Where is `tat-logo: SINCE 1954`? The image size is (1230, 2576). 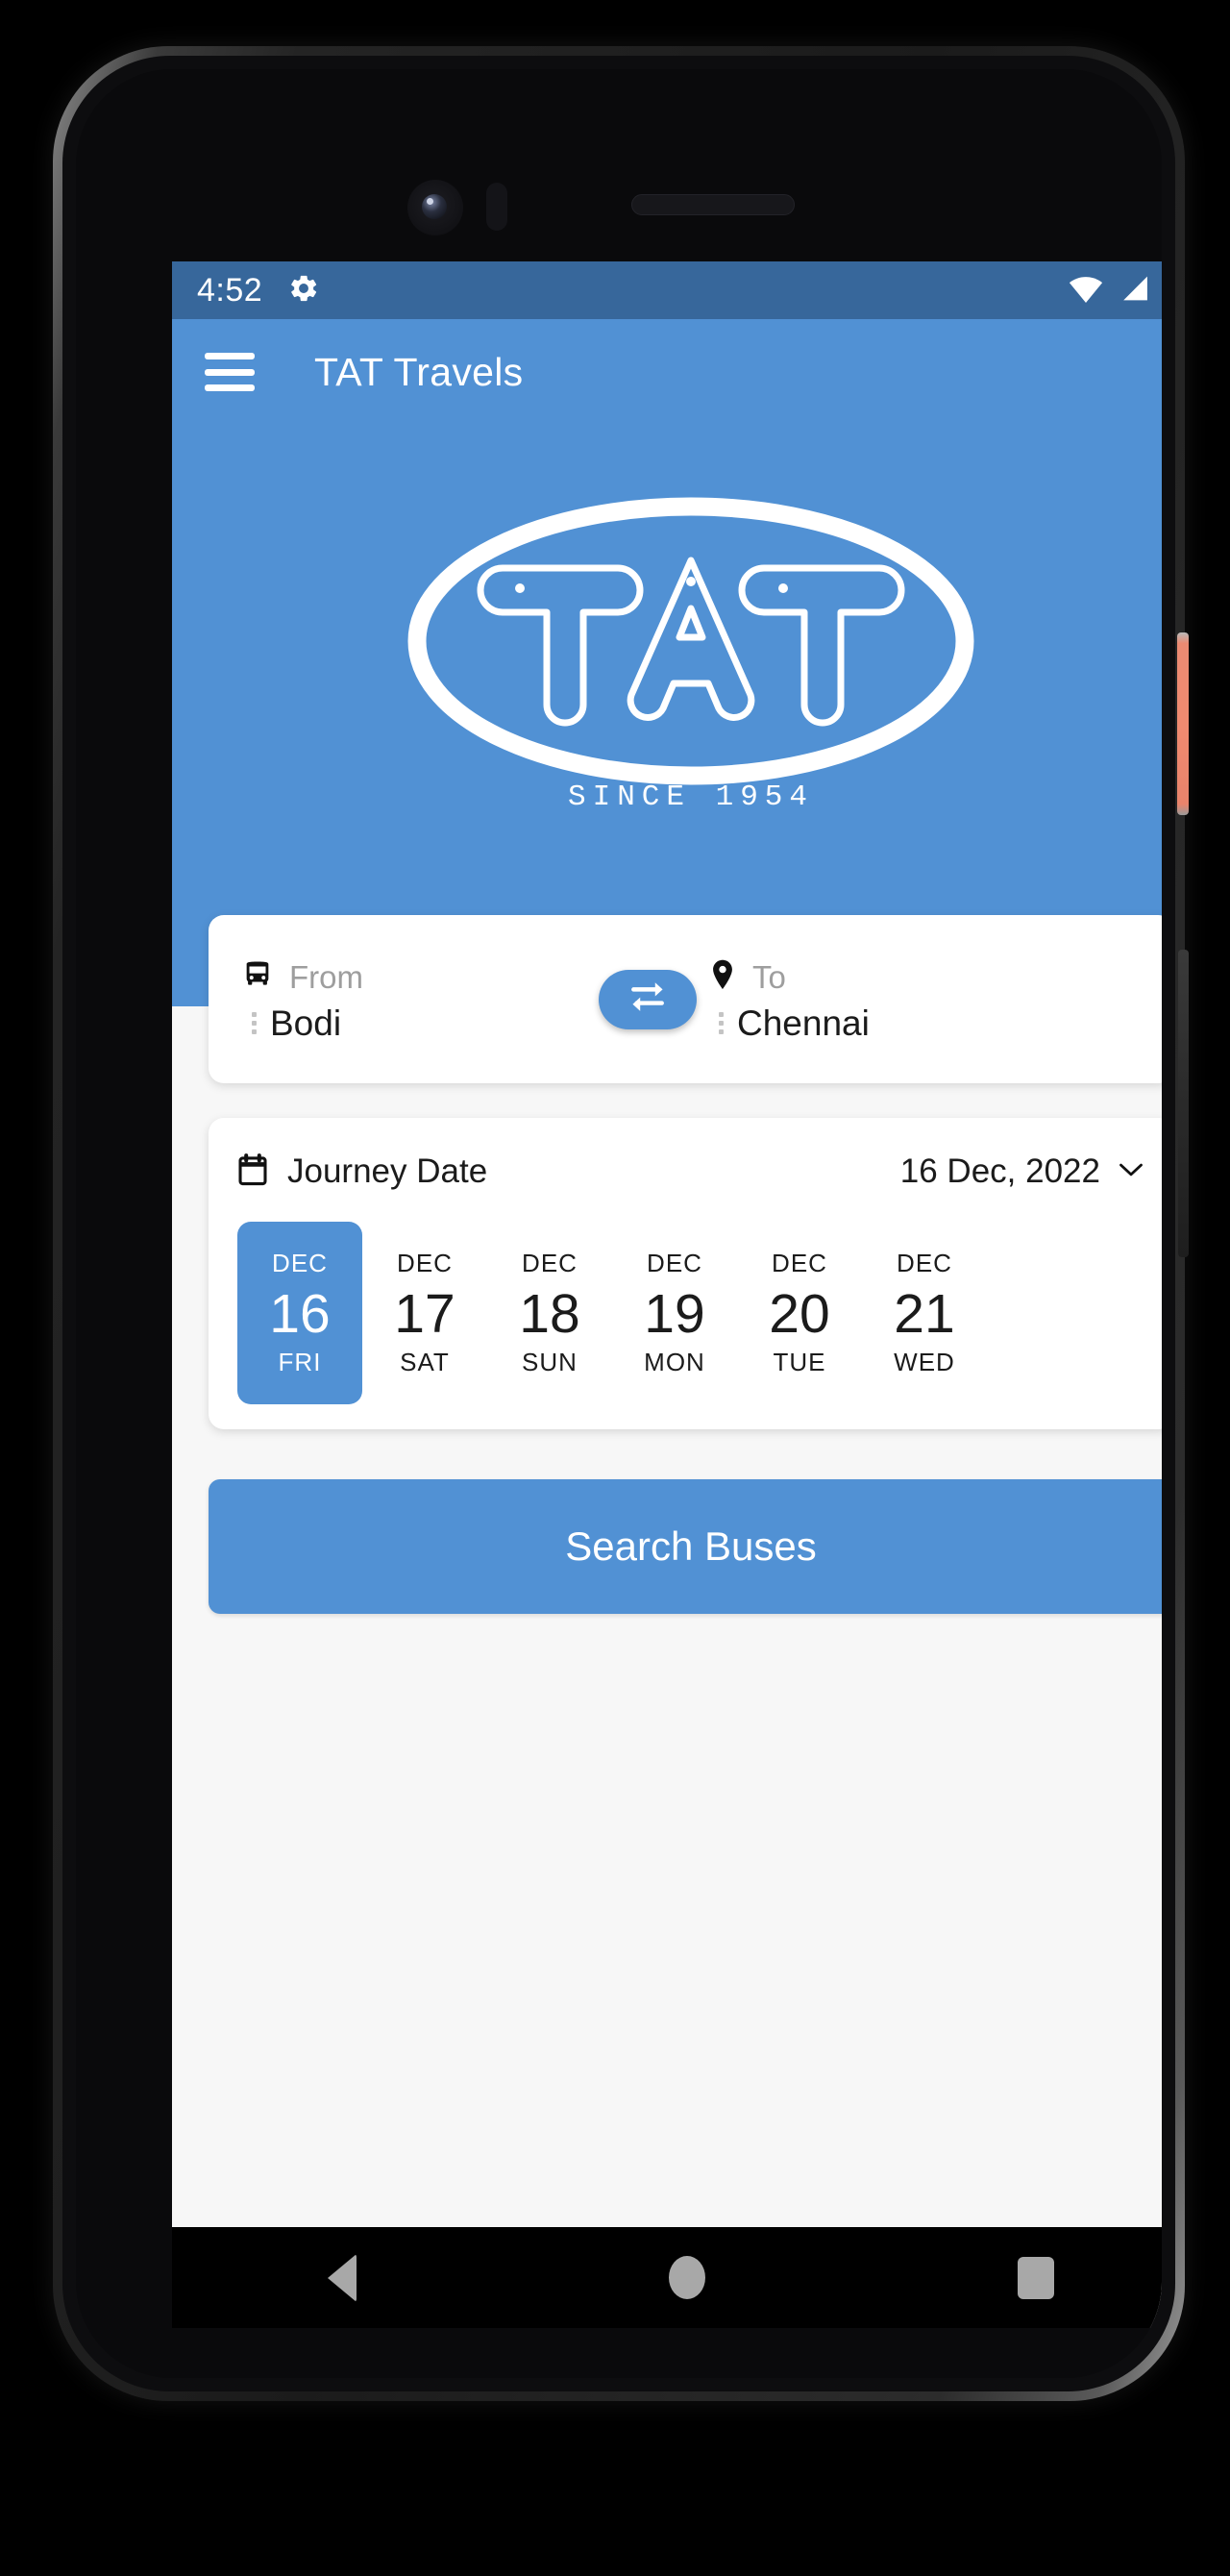 tat-logo: SINCE 1954 is located at coordinates (691, 670).